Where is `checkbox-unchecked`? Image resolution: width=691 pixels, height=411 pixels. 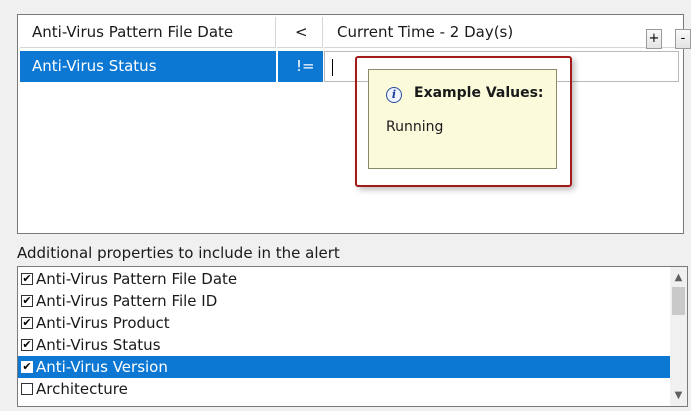
checkbox-unchecked is located at coordinates (27, 389).